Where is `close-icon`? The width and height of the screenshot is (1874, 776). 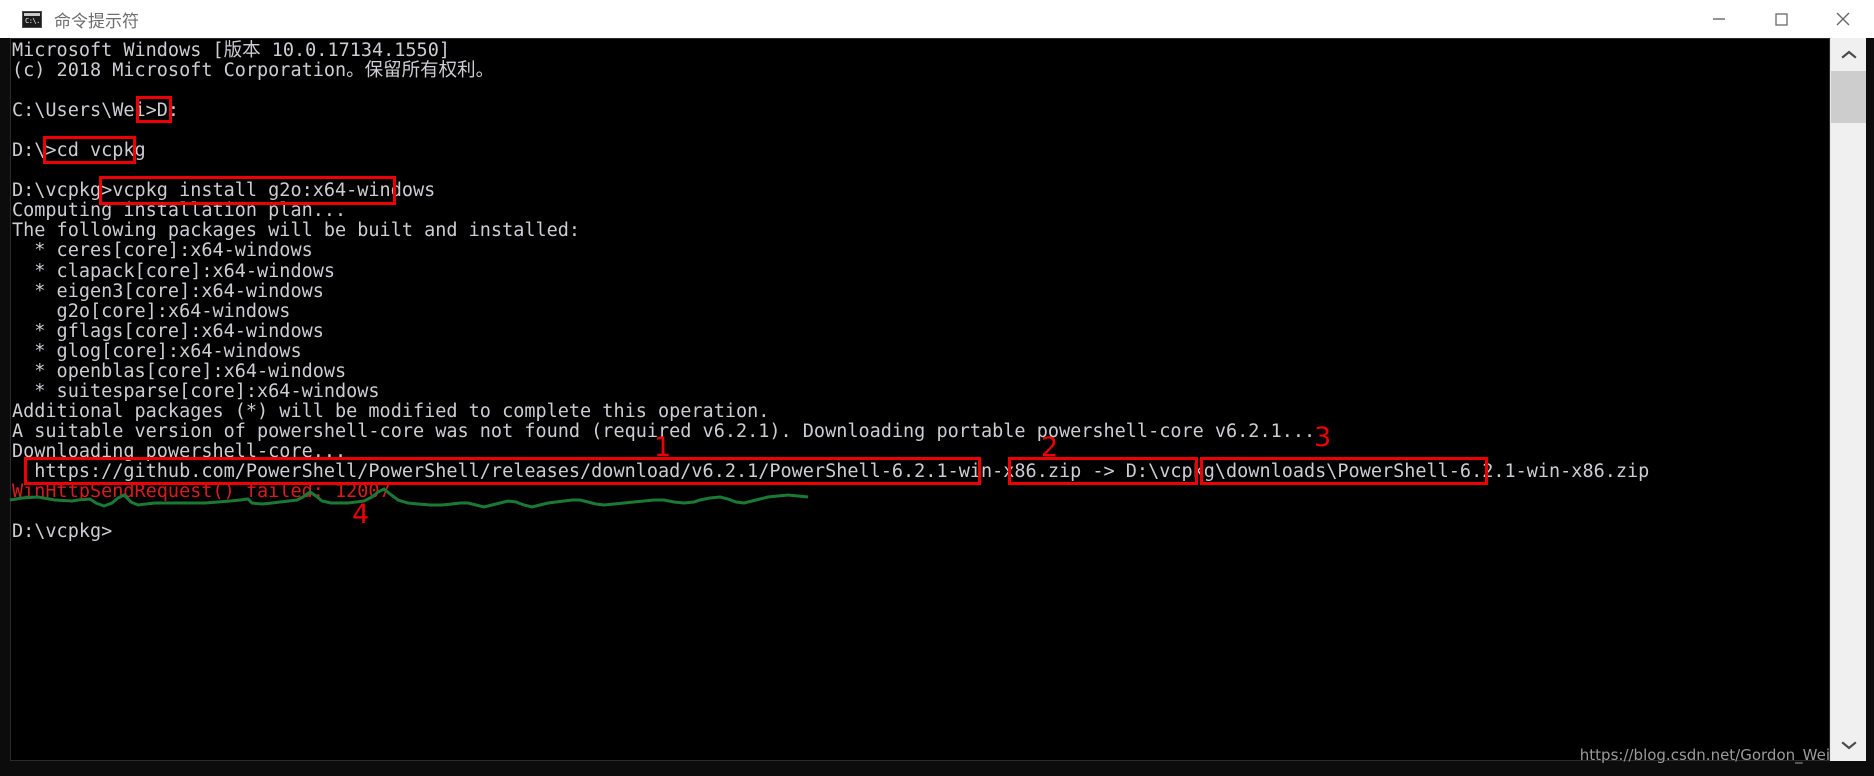
close-icon is located at coordinates (1843, 19).